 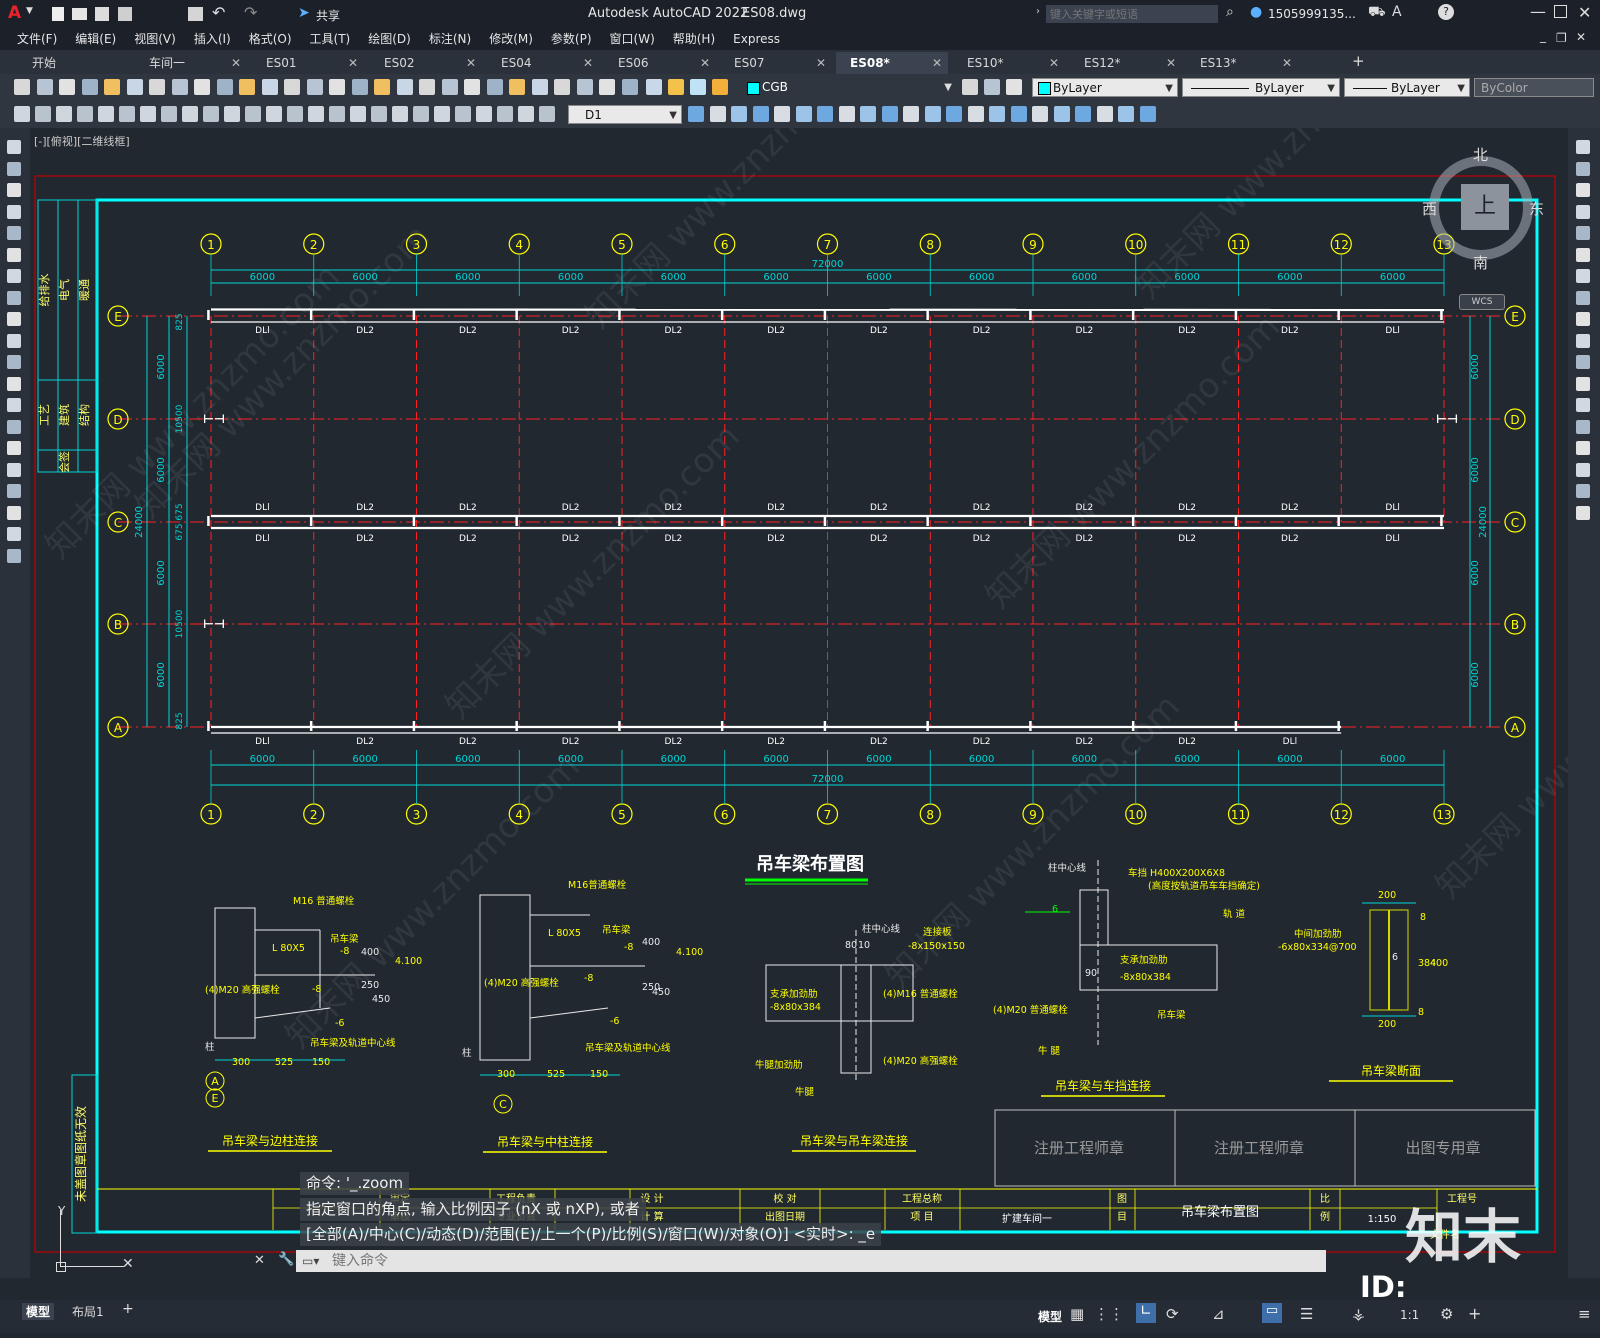 I want to click on tab-es04: ES04 ✕, so click(x=543, y=63).